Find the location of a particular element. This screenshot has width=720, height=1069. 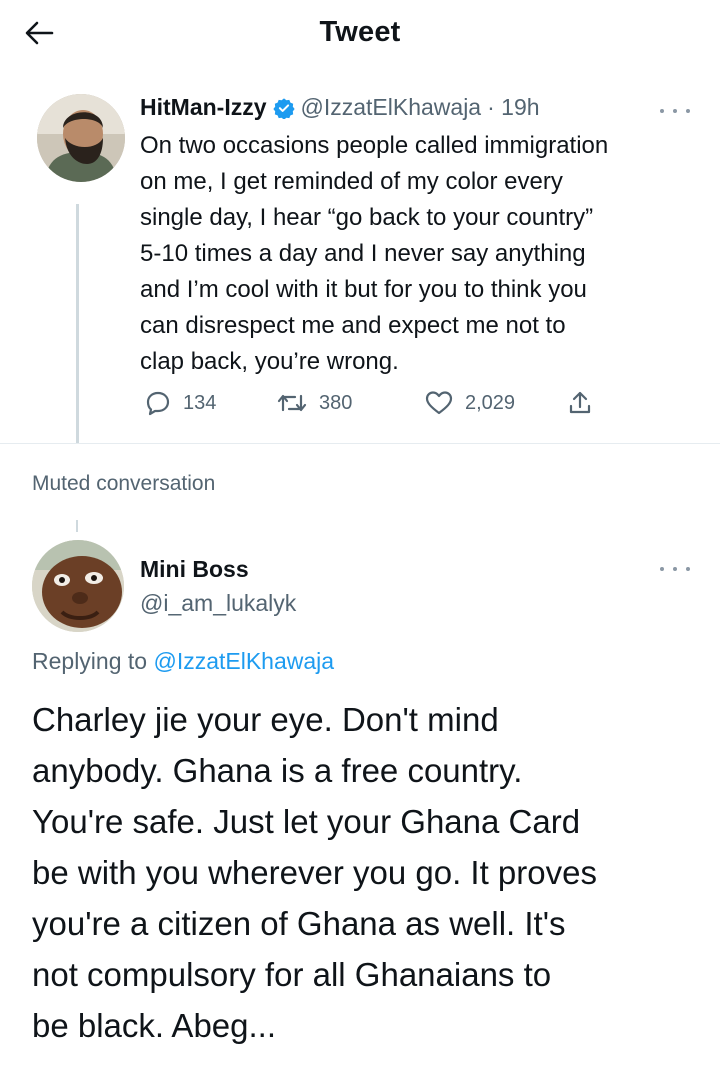

handle: @i_am_lukalyk is located at coordinates (218, 603).